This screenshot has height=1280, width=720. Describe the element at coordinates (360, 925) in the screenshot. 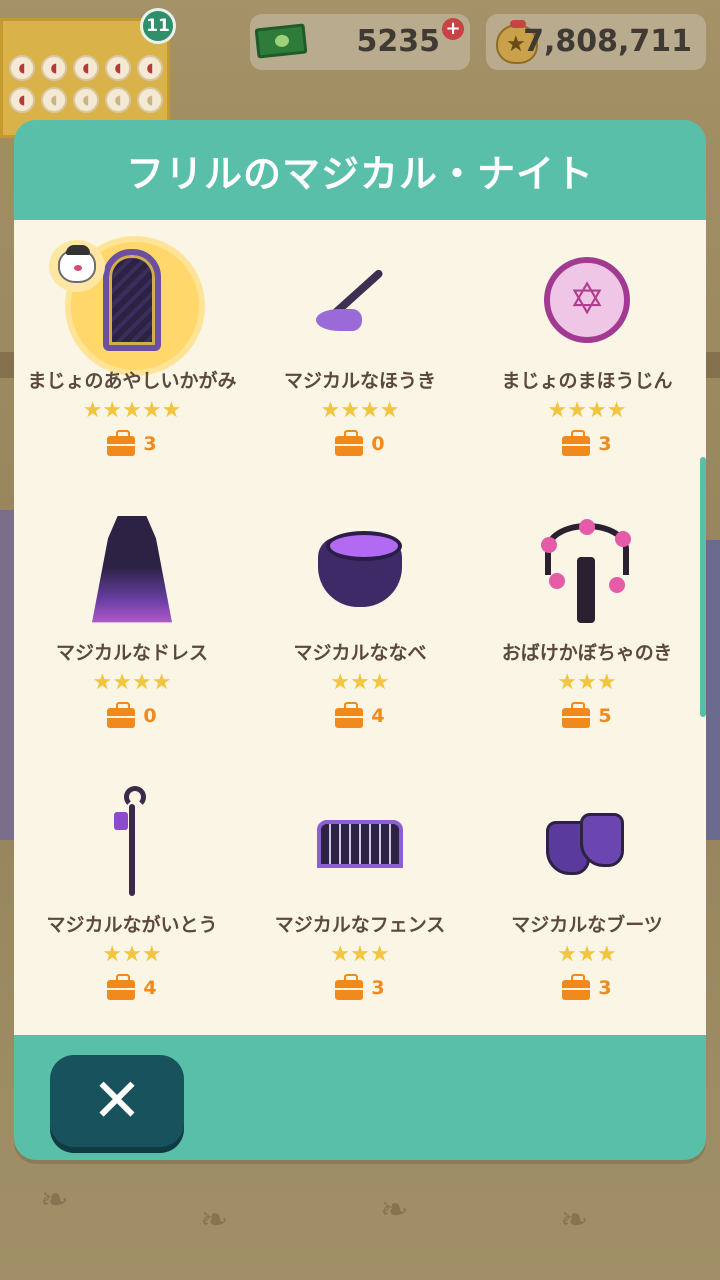

I see `item-name: マジカルなフェンス` at that location.